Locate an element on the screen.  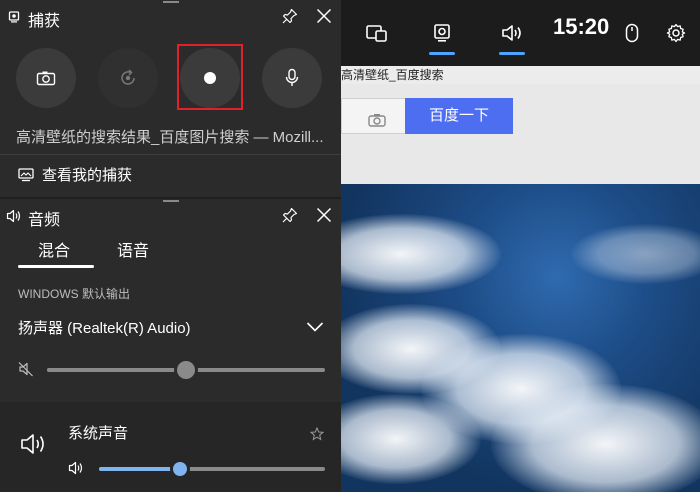
audio-widget-title: 音频 is located at coordinates (44, 220).